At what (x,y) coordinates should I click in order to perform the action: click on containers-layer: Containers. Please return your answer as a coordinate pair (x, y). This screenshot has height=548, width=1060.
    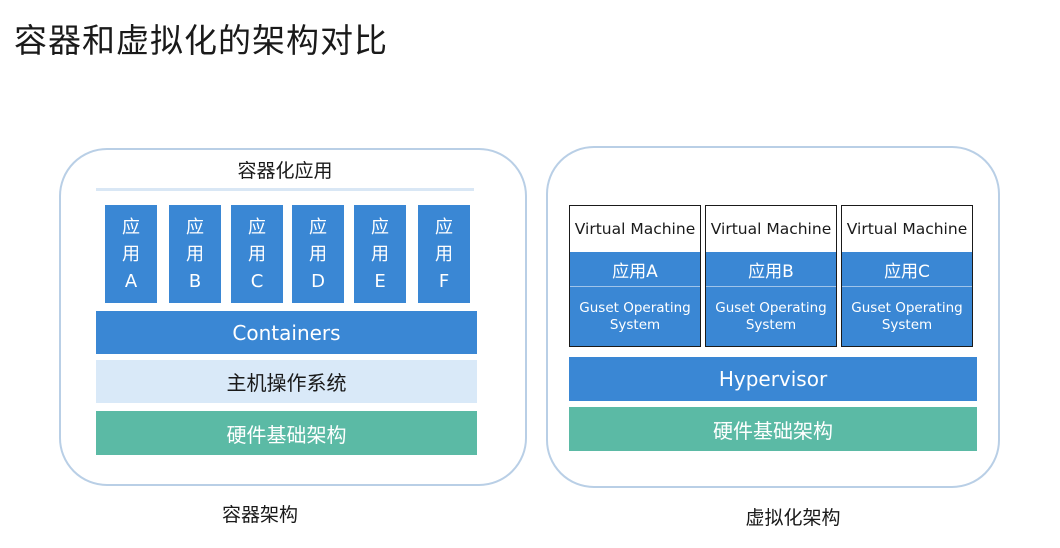
    Looking at the image, I should click on (286, 332).